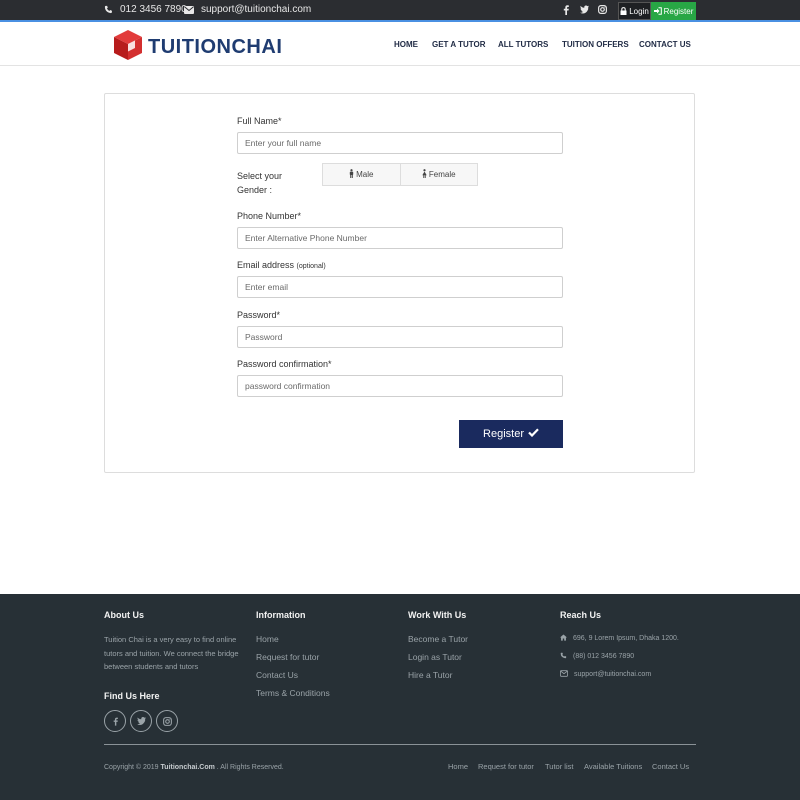 This screenshot has width=800, height=800. I want to click on nav-all-tutors: ALL TUTORS, so click(523, 44).